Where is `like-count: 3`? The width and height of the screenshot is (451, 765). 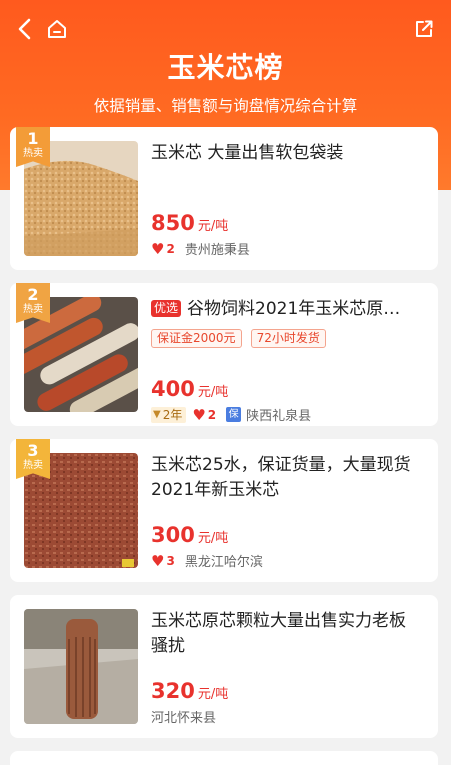
like-count: 3 is located at coordinates (170, 560).